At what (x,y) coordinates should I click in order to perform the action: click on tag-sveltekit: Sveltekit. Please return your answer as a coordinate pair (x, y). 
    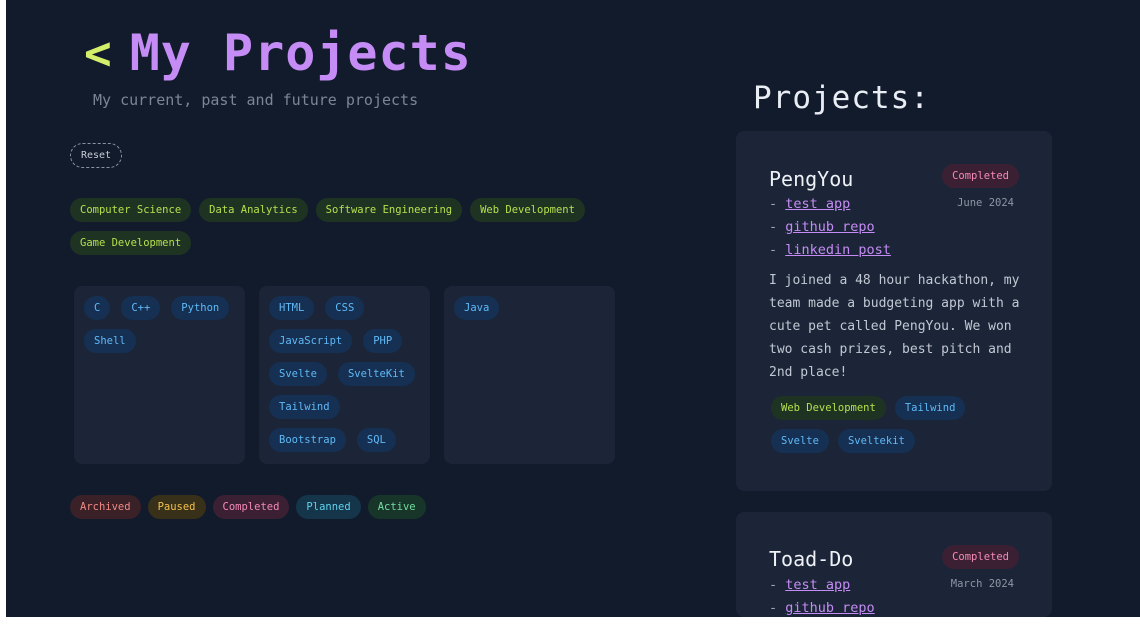
    Looking at the image, I should click on (876, 441).